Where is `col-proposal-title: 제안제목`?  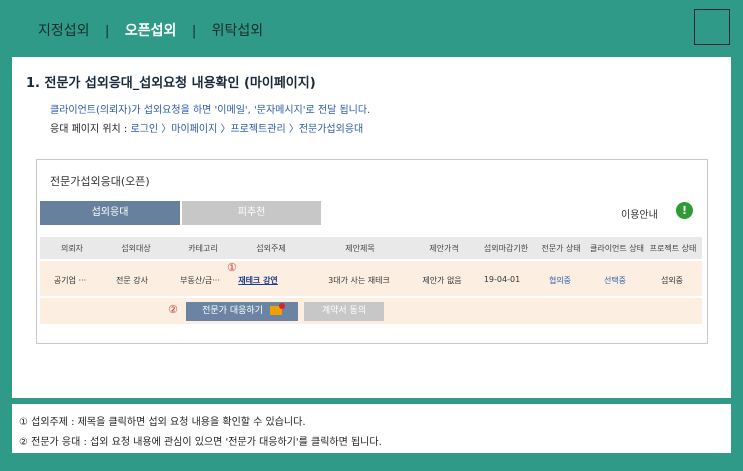
col-proposal-title: 제안제목 is located at coordinates (360, 248).